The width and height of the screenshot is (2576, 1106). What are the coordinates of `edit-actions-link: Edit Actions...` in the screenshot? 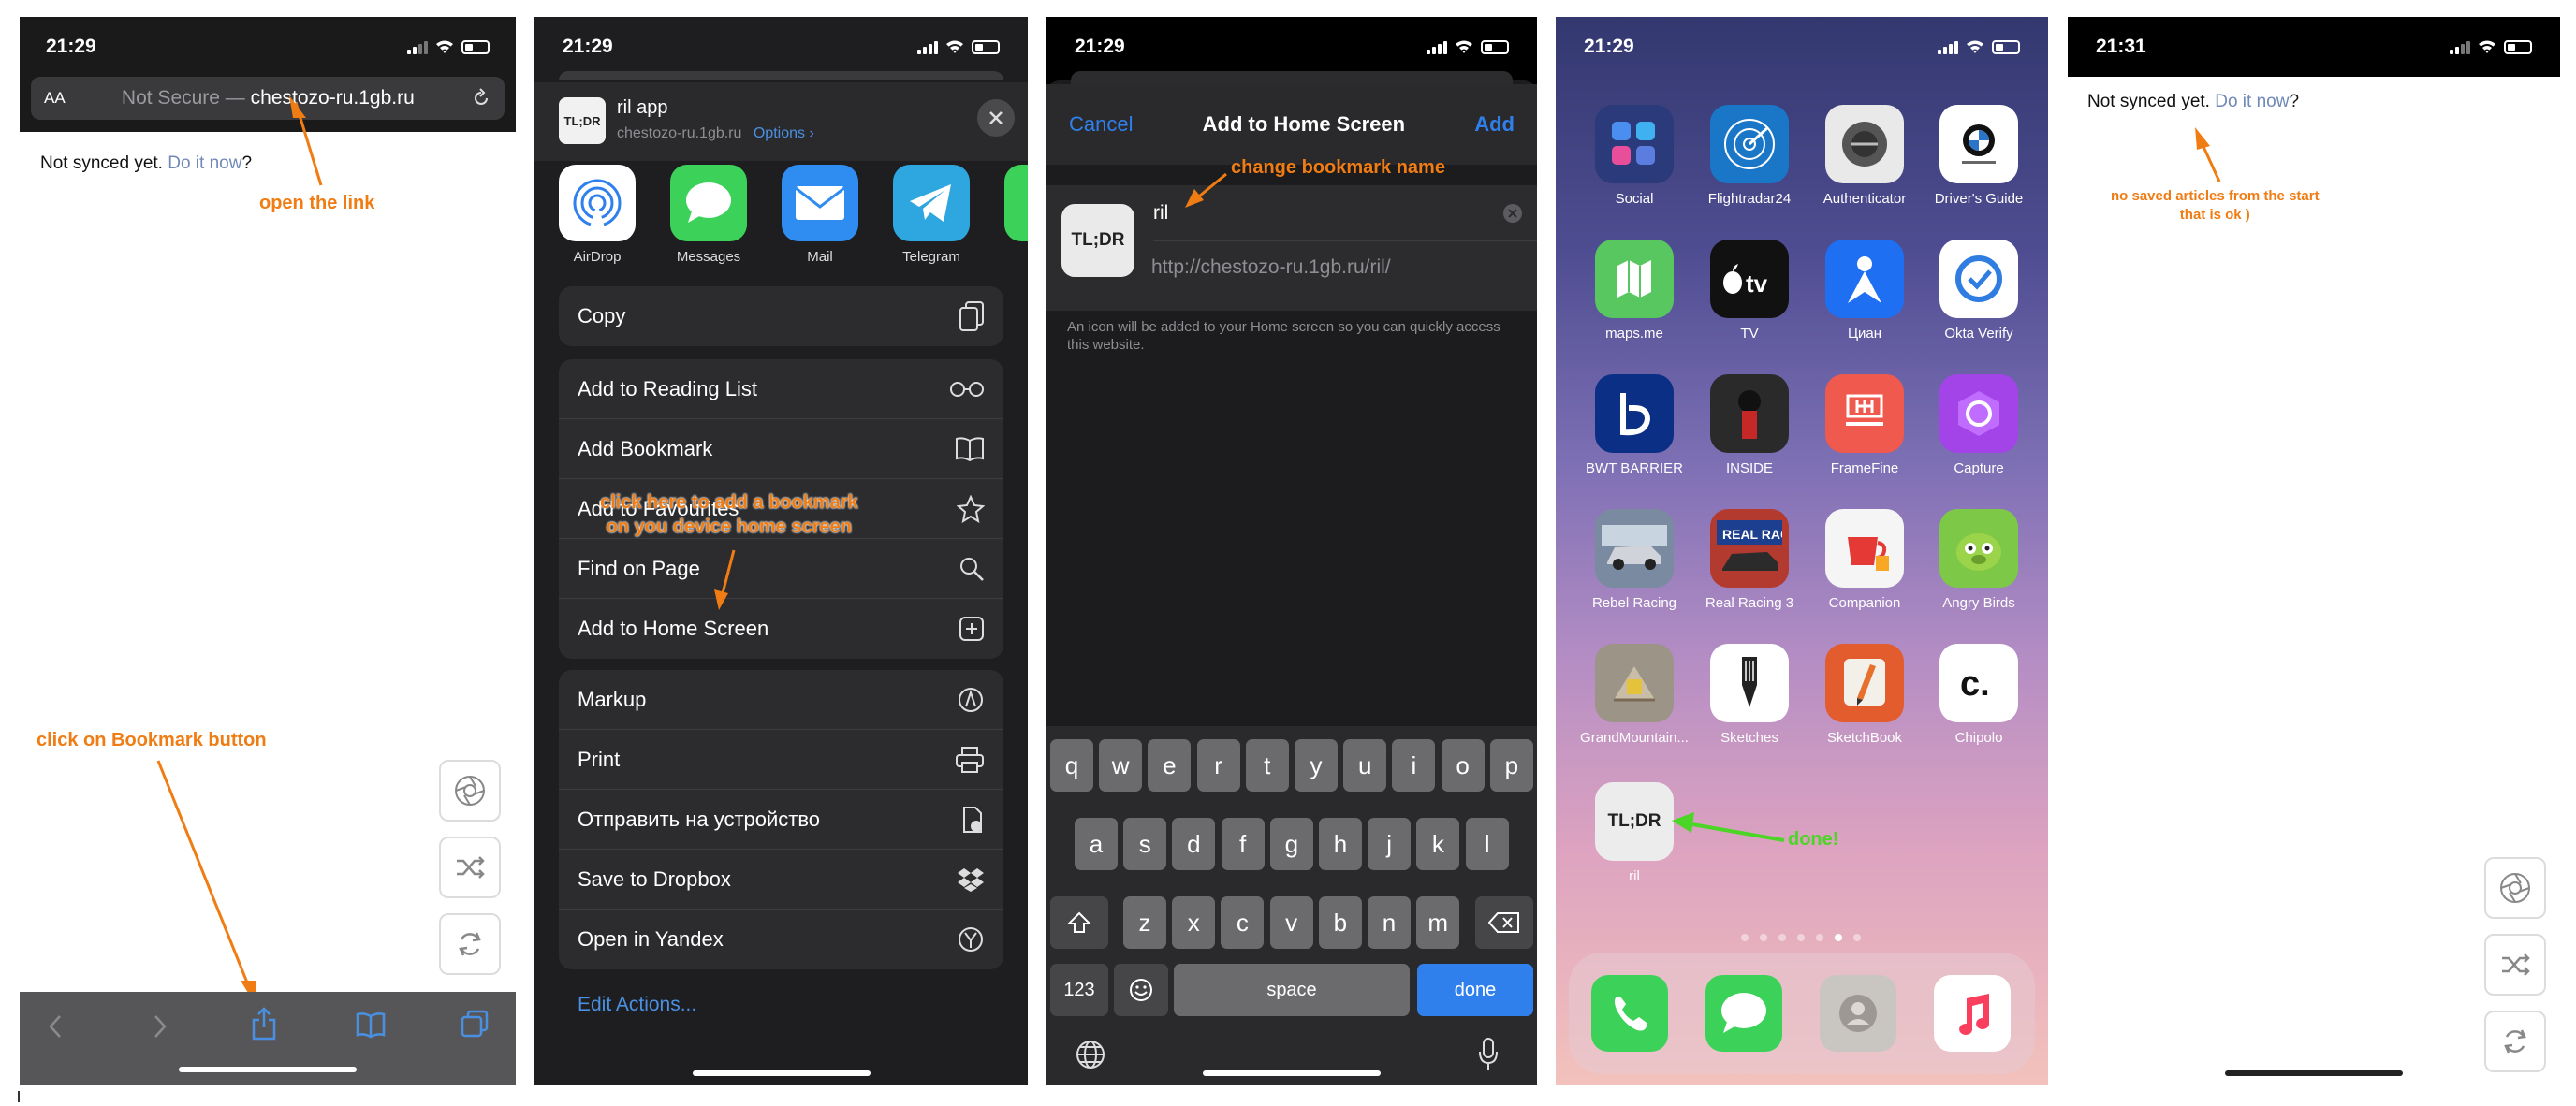 It's located at (637, 1005).